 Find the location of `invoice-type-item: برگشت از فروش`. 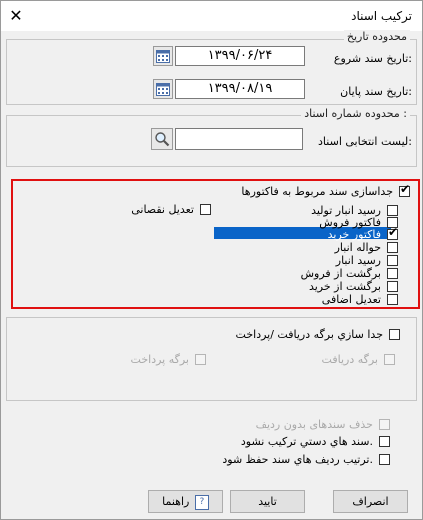

invoice-type-item: برگشت از فروش is located at coordinates (308, 273).